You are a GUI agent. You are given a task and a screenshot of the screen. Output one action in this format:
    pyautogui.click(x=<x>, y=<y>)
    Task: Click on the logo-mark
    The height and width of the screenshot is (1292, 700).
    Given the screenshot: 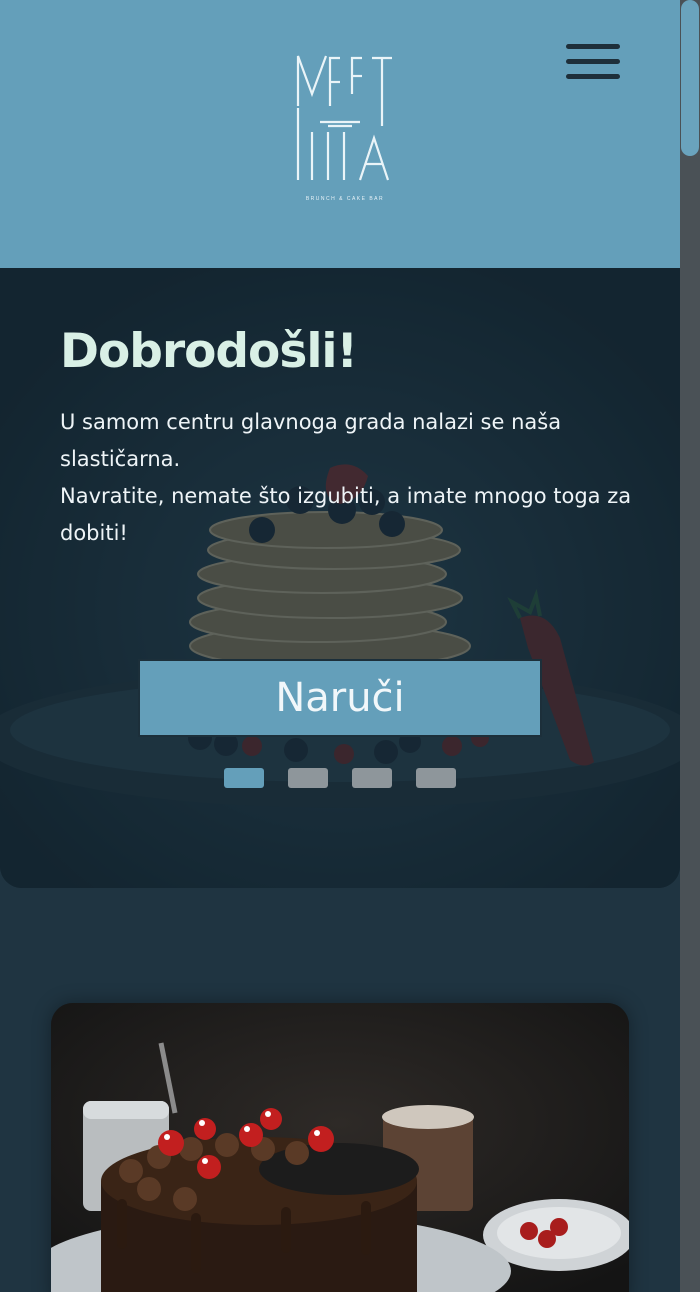 What is the action you would take?
    pyautogui.click(x=344, y=118)
    